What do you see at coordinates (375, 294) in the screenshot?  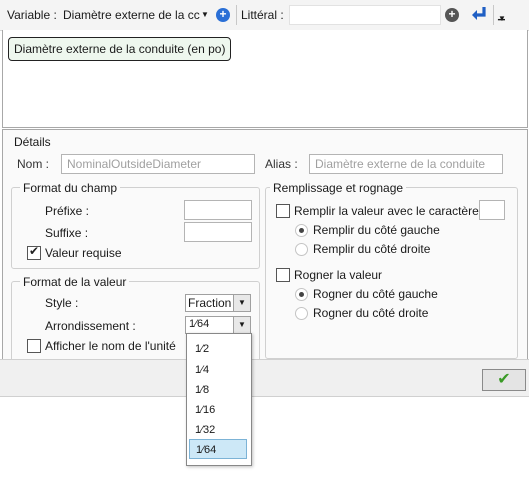 I see `trim-left-label: Rogner du côté gauche` at bounding box center [375, 294].